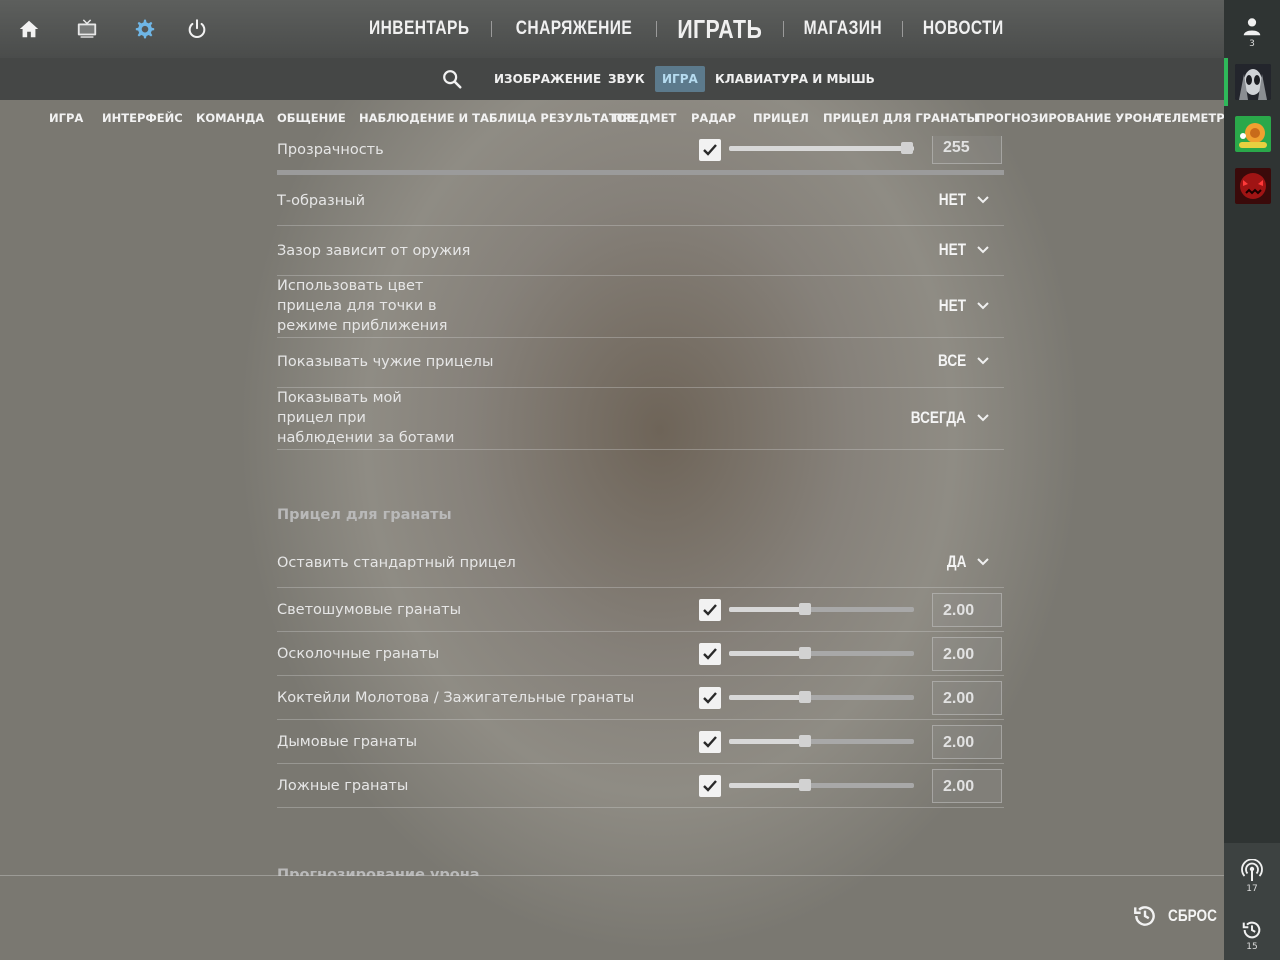 The height and width of the screenshot is (960, 1280). What do you see at coordinates (87, 29) in the screenshot?
I see `tv-icon` at bounding box center [87, 29].